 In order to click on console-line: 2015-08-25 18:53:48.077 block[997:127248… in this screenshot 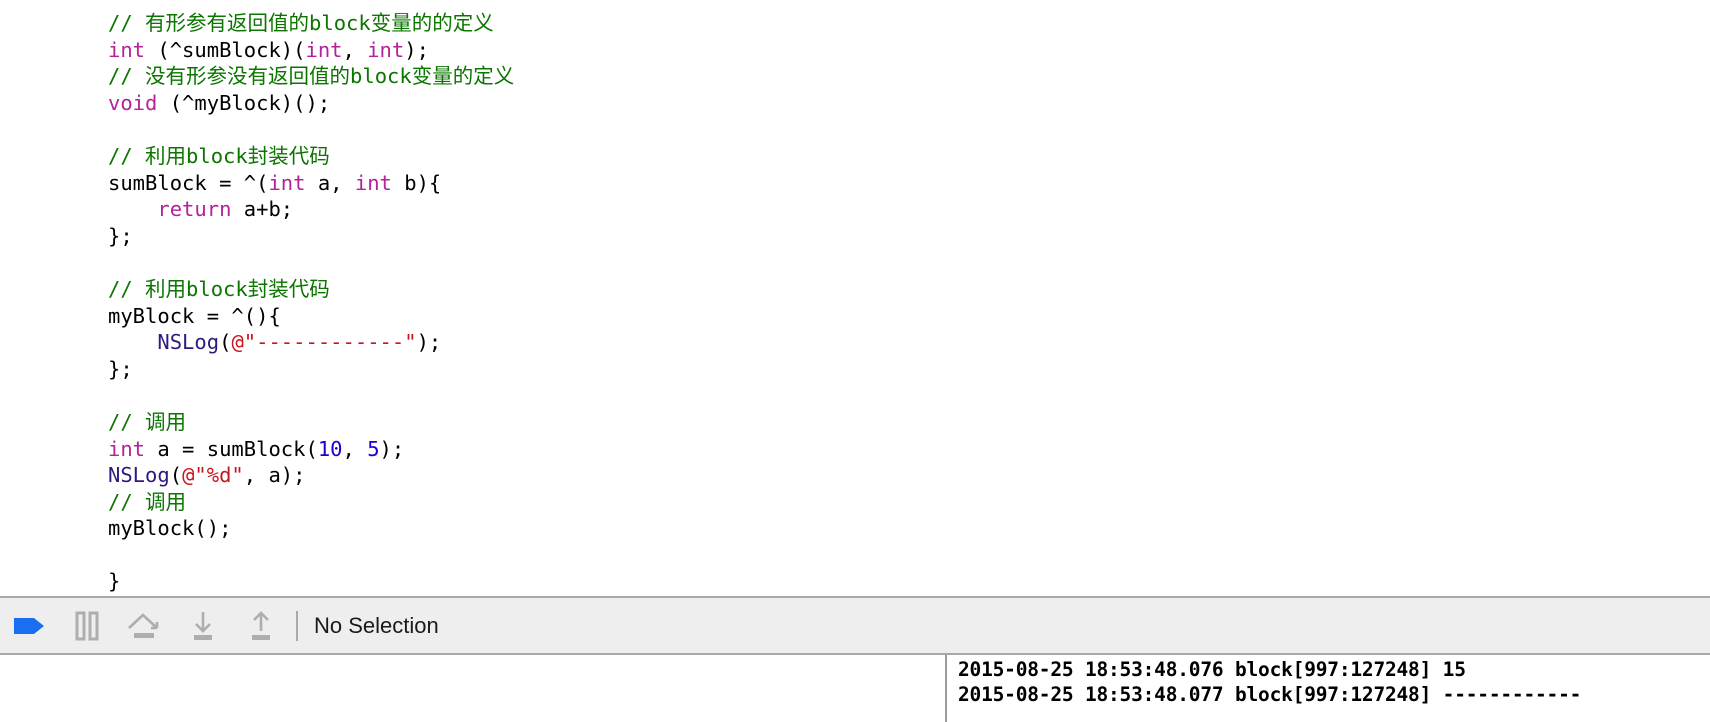, I will do `click(1270, 694)`.